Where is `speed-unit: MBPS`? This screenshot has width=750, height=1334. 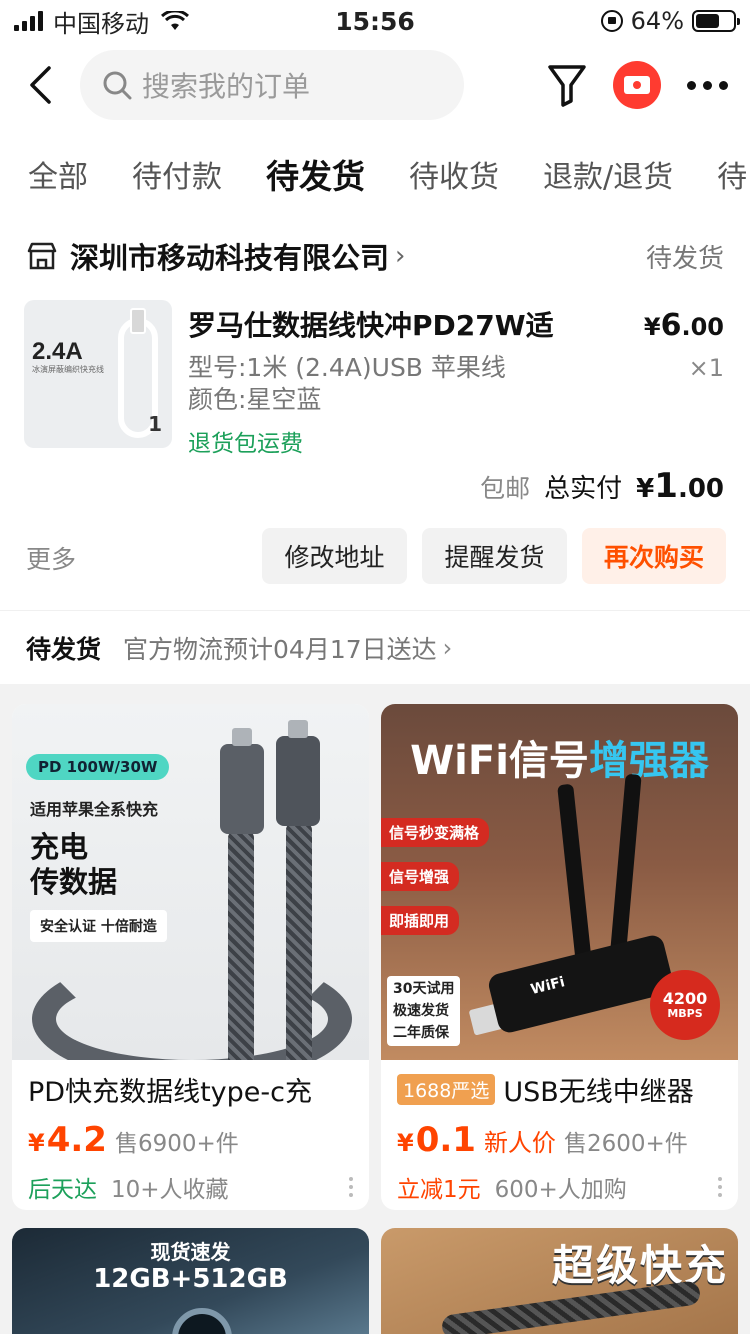
speed-unit: MBPS is located at coordinates (685, 1013).